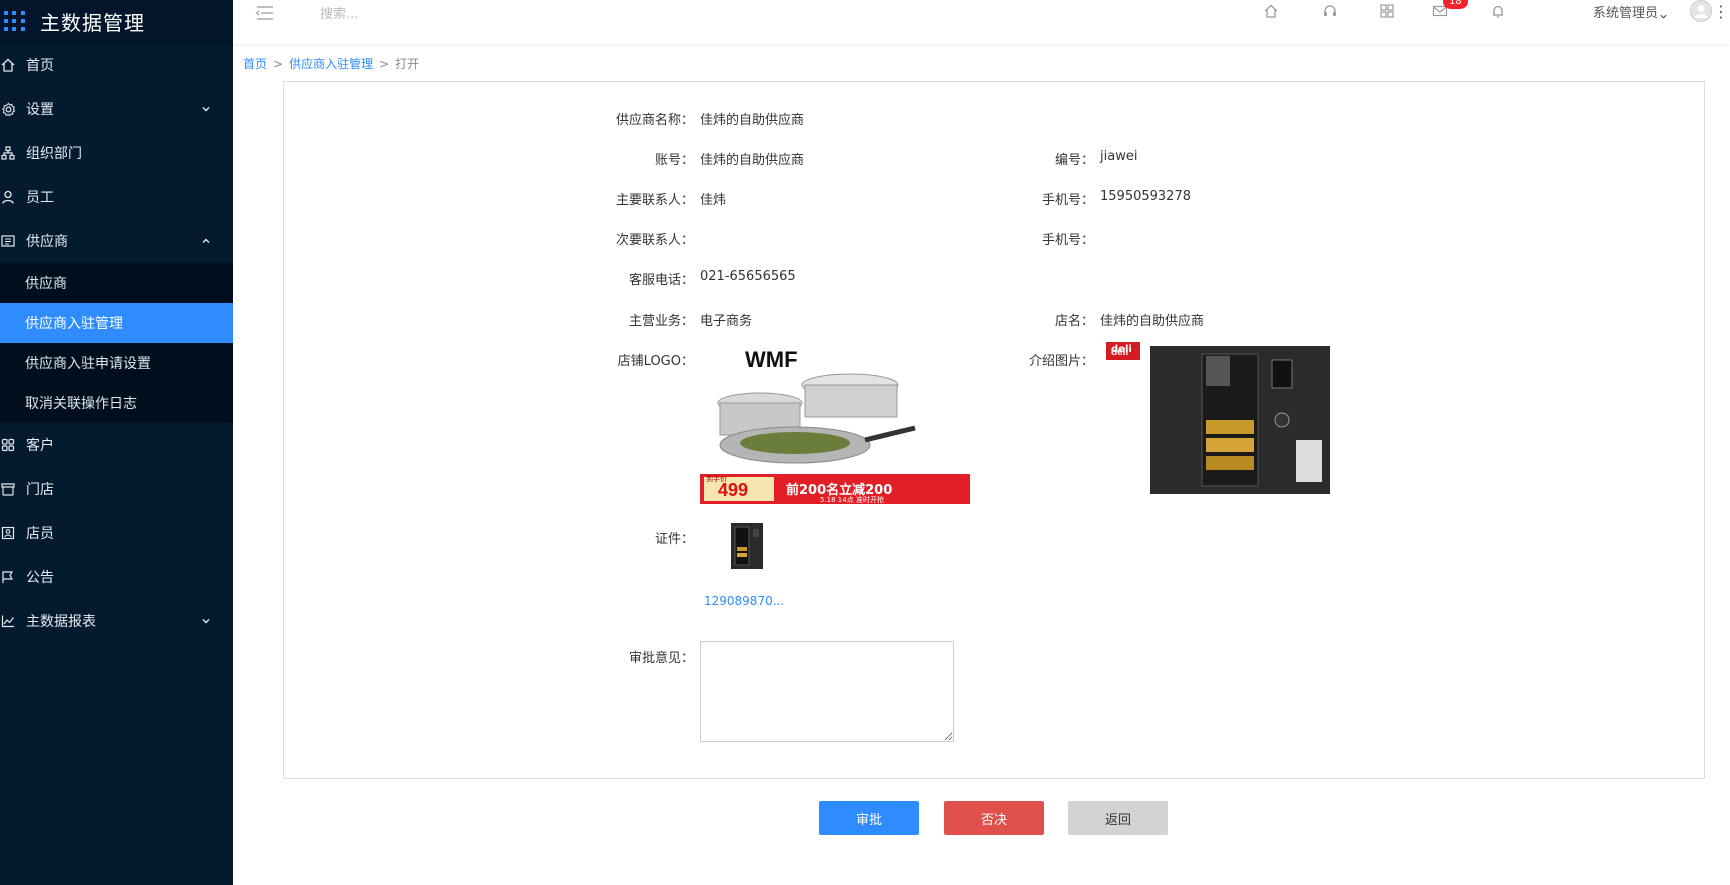 The width and height of the screenshot is (1730, 885). Describe the element at coordinates (1067, 200) in the screenshot. I see `mobile-label: 手机号：` at that location.